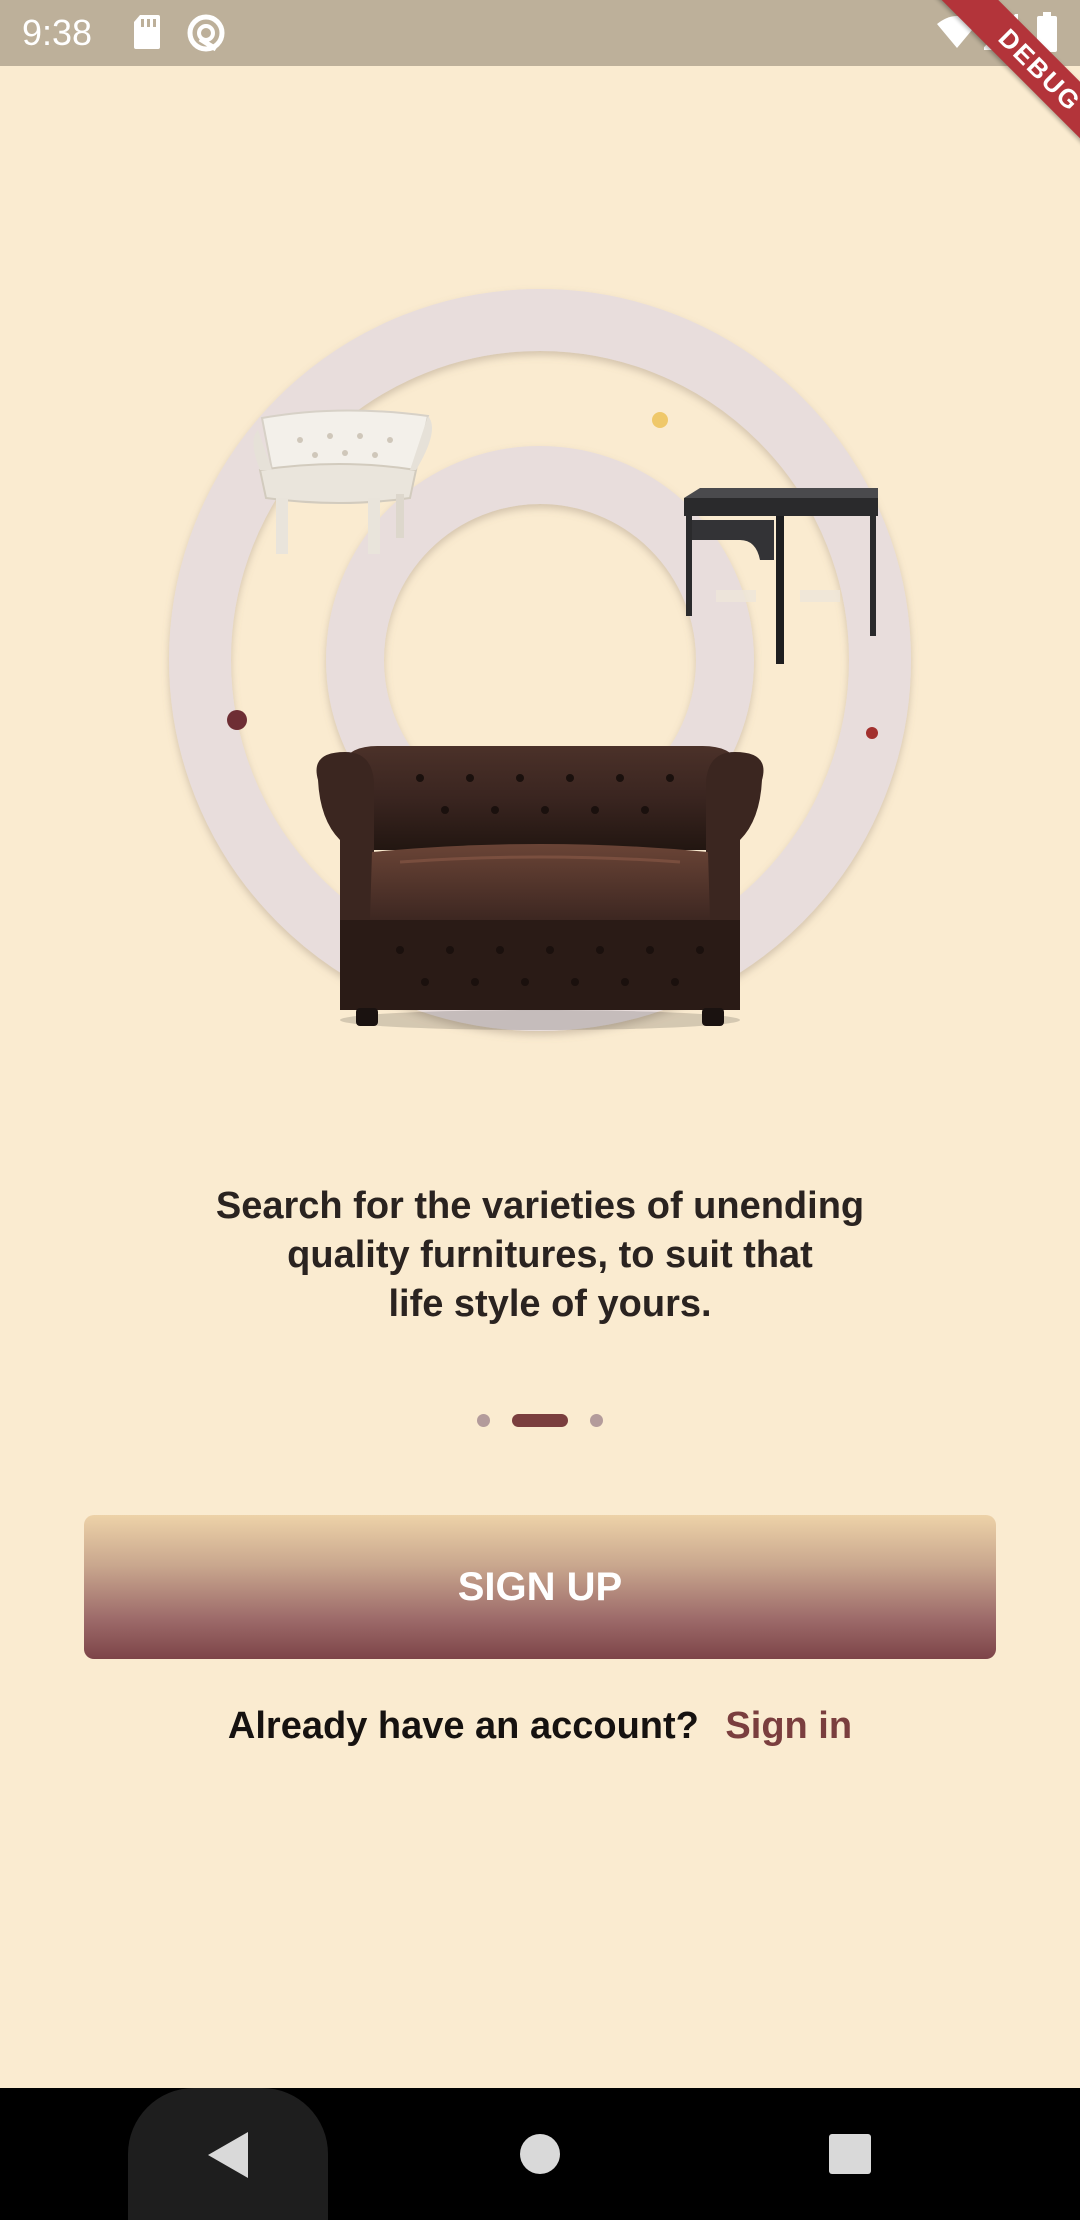 The width and height of the screenshot is (1080, 2220). Describe the element at coordinates (227, 2155) in the screenshot. I see `back-icon` at that location.